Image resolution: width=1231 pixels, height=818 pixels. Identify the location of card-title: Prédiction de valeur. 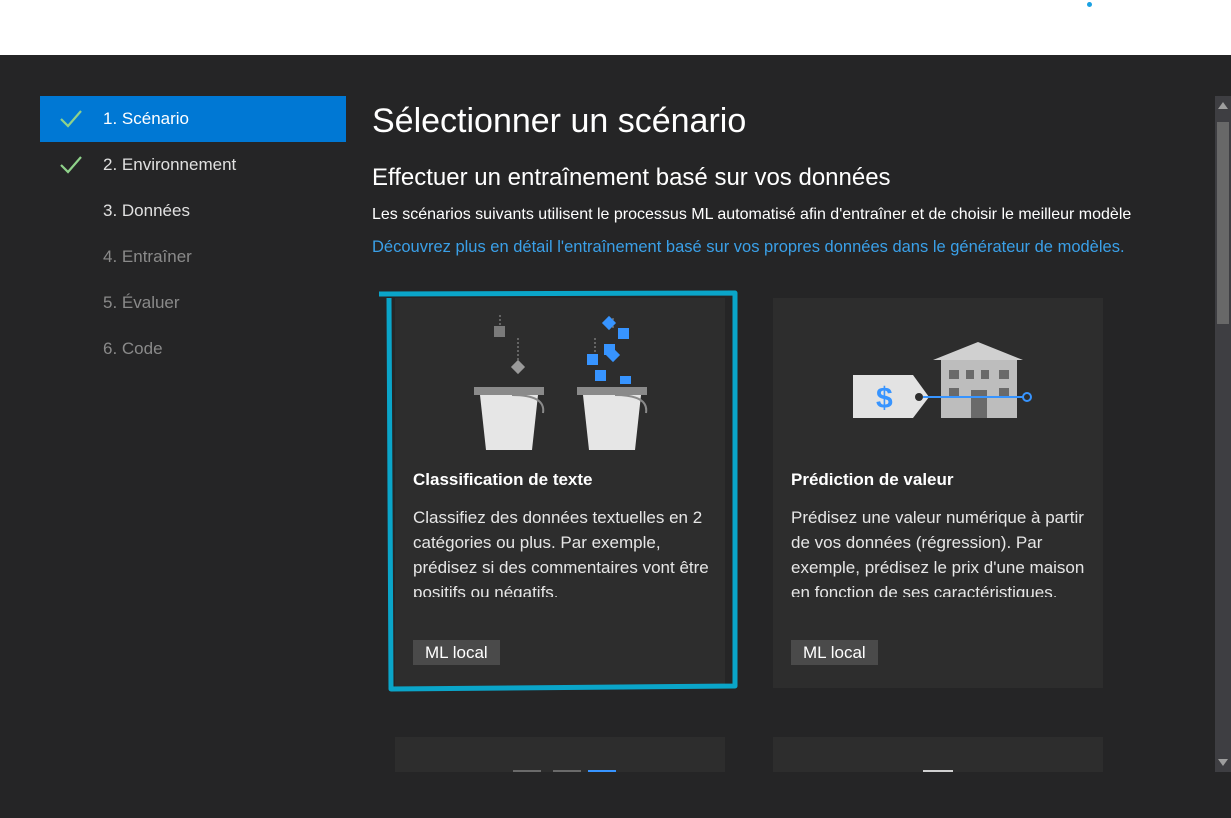
(872, 479).